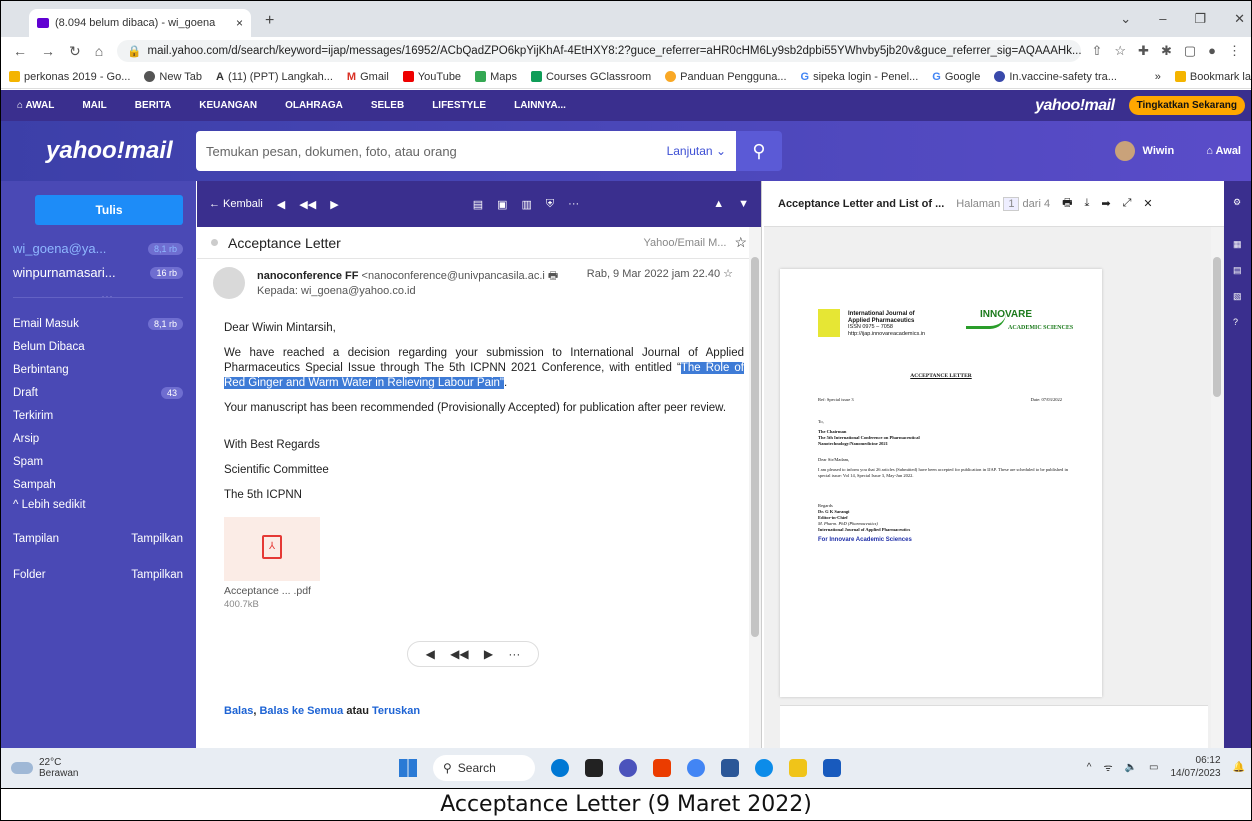 Image resolution: width=1252 pixels, height=821 pixels. What do you see at coordinates (301, 711) in the screenshot?
I see `reply-all-link: Balas ke Semua` at bounding box center [301, 711].